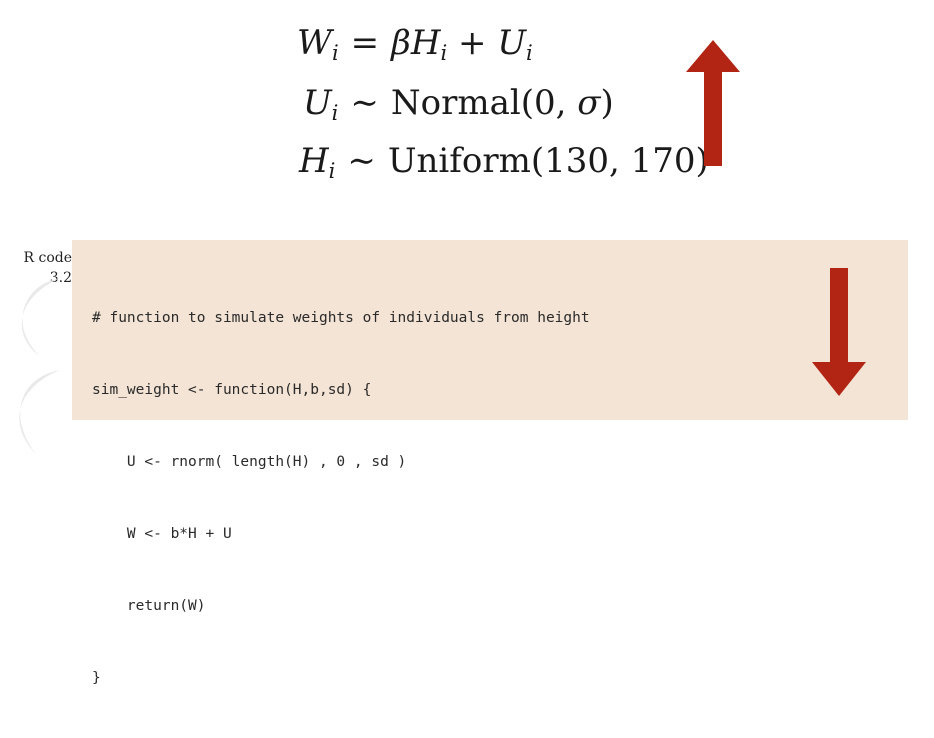 The height and width of the screenshot is (738, 934). What do you see at coordinates (472, 43) in the screenshot?
I see `equation-term: +` at bounding box center [472, 43].